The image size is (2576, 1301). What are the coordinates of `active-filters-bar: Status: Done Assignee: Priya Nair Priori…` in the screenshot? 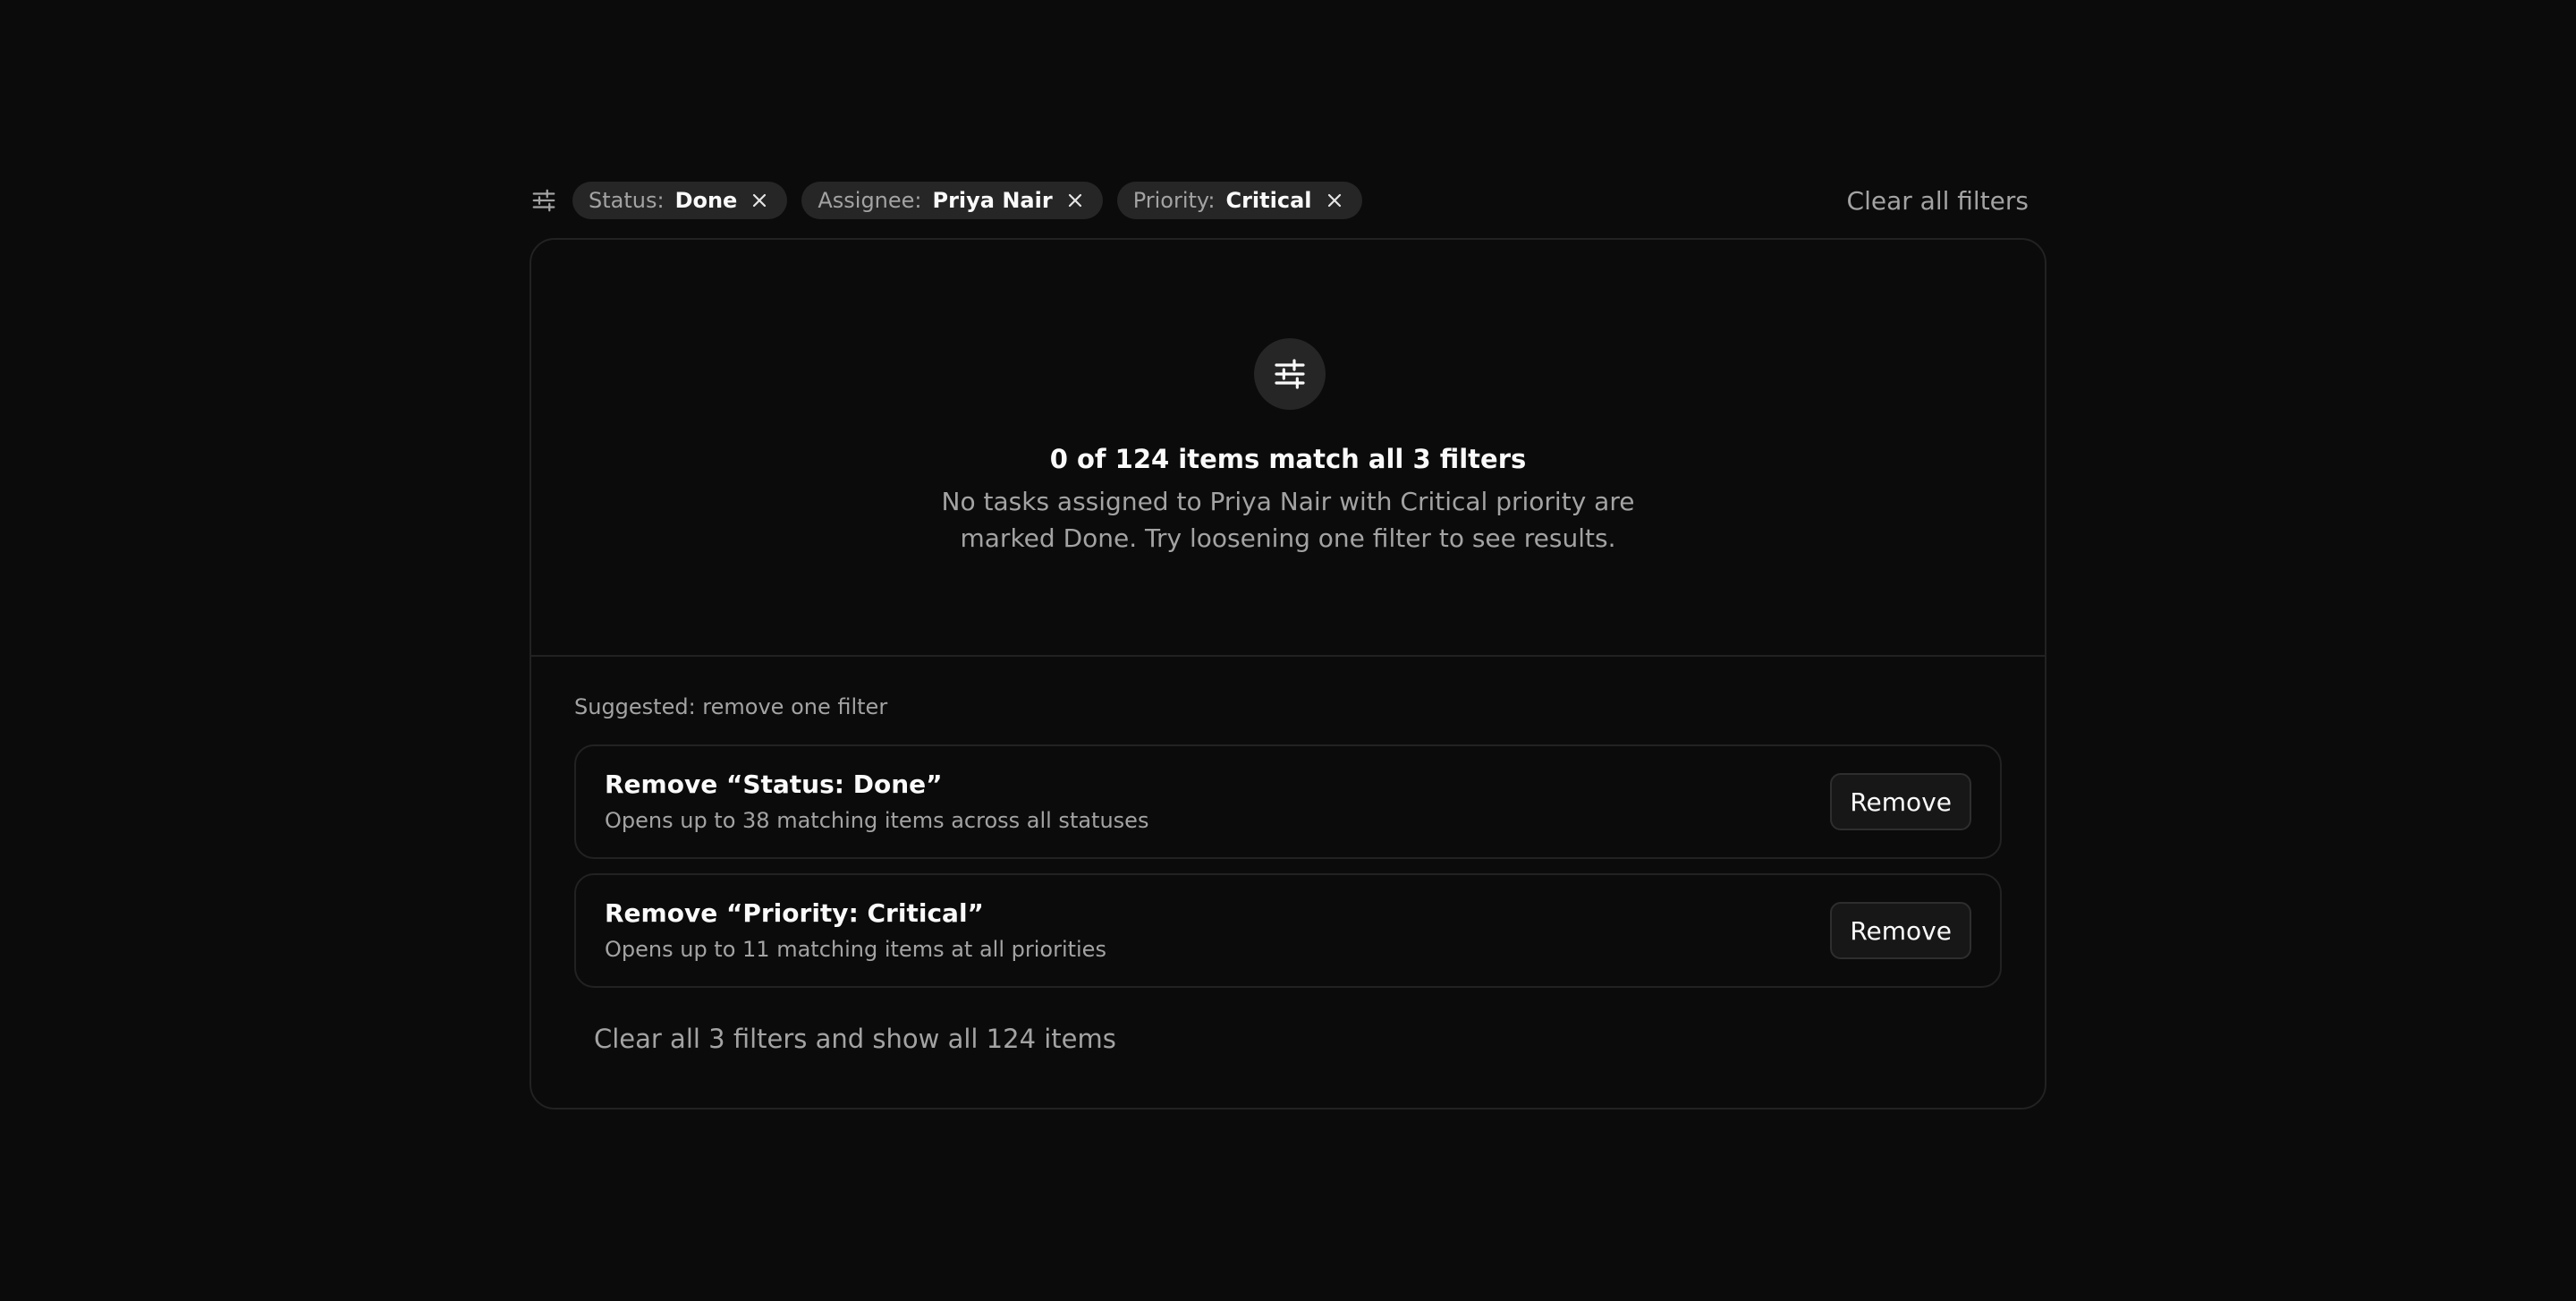 It's located at (1288, 200).